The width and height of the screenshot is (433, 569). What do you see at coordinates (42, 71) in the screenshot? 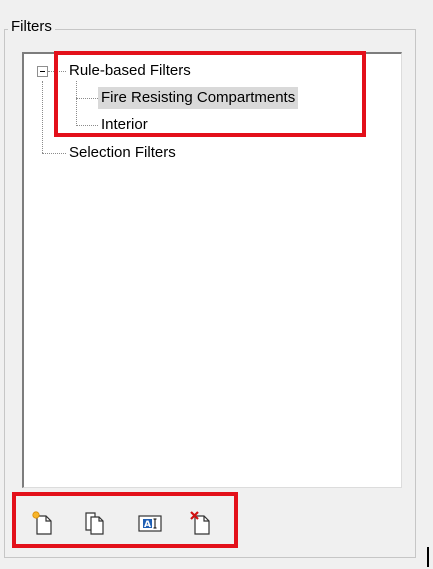
I see `collapse-icon` at bounding box center [42, 71].